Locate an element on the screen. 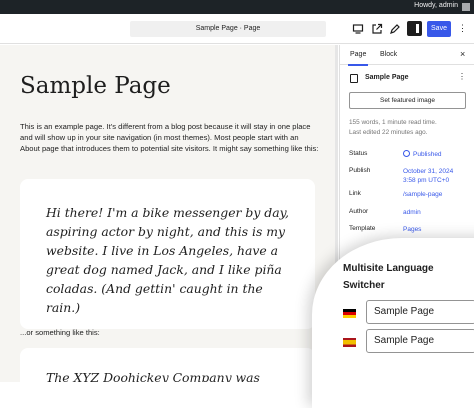 This screenshot has height=408, width=474. editor-header: Sample Page · Page Save ⋮ is located at coordinates (237, 29).